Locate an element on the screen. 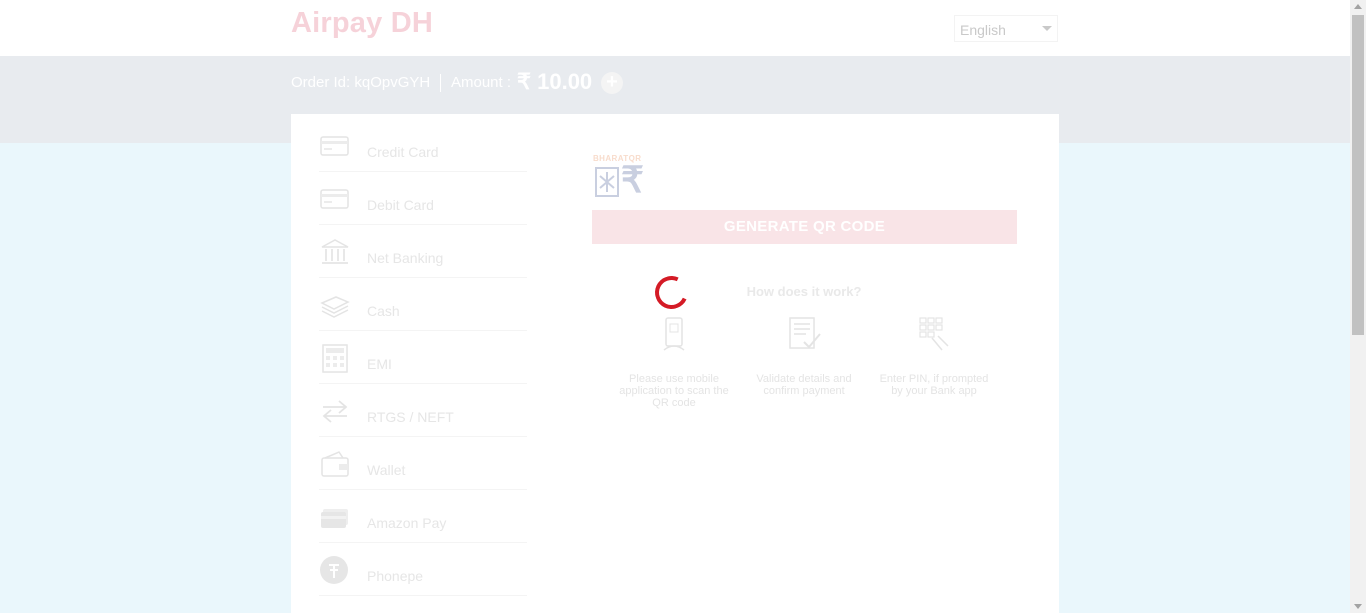 Image resolution: width=1366 pixels, height=613 pixels. scroll-down-icon is located at coordinates (1358, 606).